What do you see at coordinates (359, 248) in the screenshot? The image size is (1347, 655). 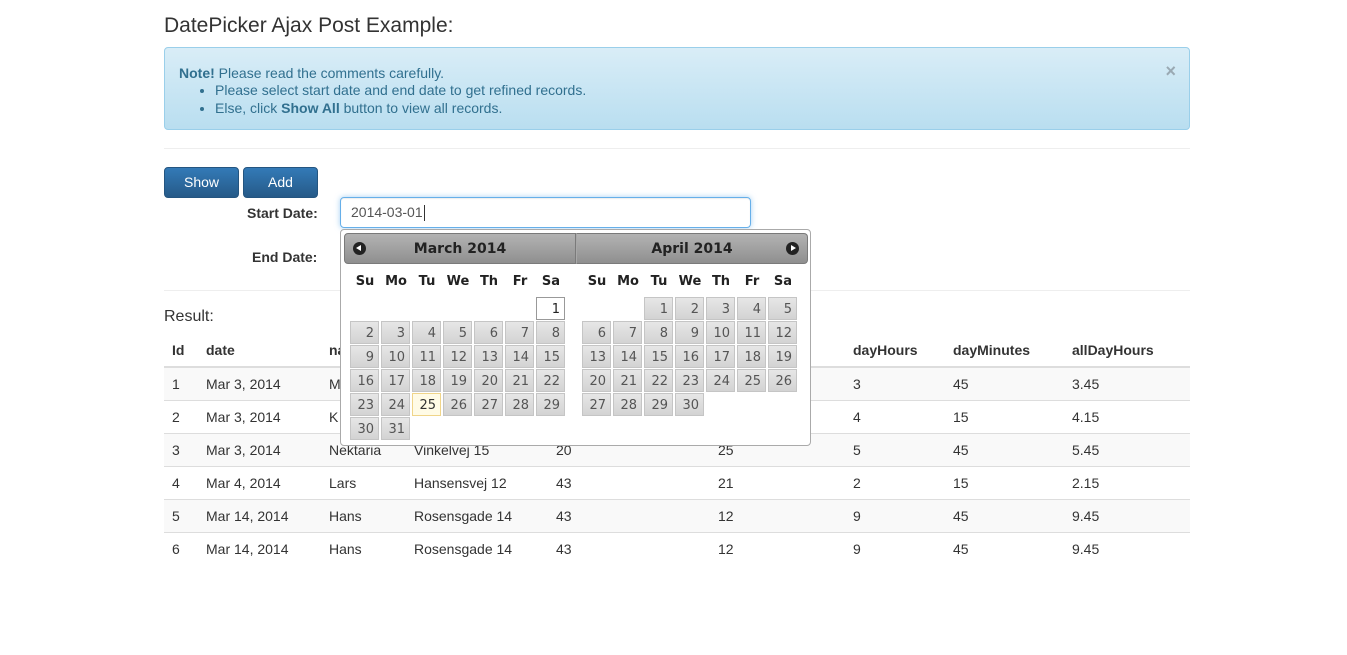 I see `prev-month-icon` at bounding box center [359, 248].